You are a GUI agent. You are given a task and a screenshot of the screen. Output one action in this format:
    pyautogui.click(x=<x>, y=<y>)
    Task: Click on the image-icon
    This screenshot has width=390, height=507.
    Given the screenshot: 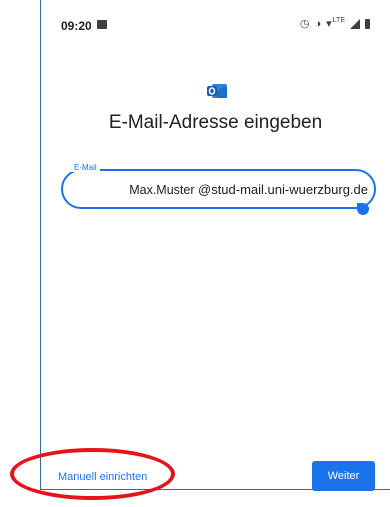 What is the action you would take?
    pyautogui.click(x=102, y=24)
    